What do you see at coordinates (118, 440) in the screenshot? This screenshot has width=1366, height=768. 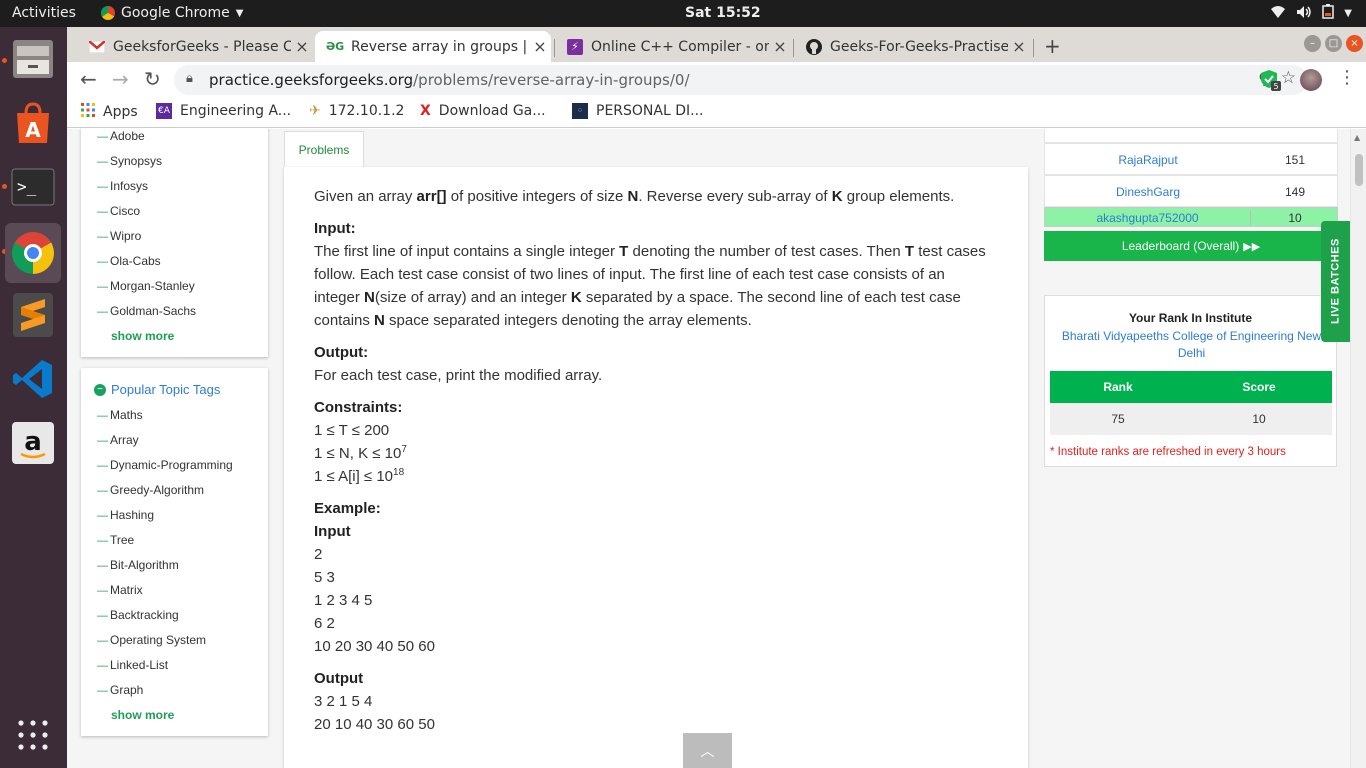 I see `topic-tag: Array` at bounding box center [118, 440].